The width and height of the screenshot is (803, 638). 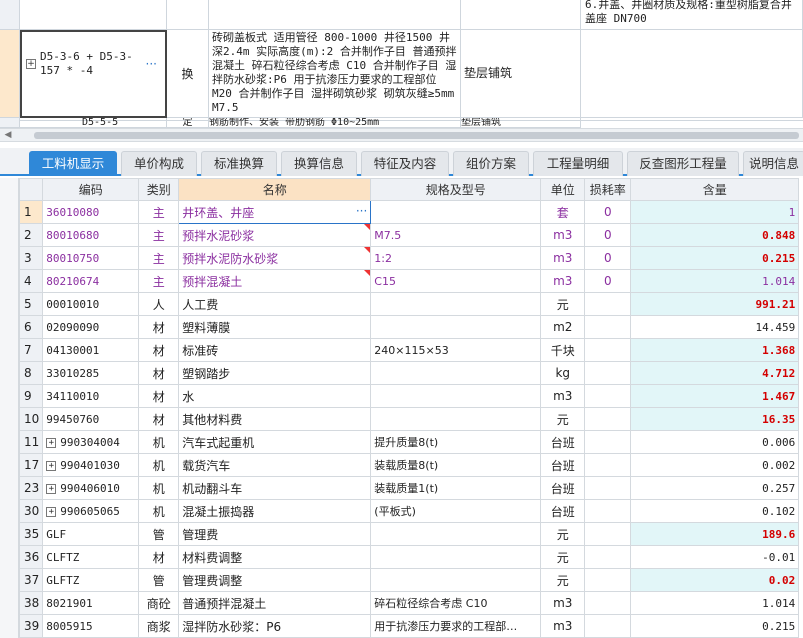 I want to click on code-cell: +990605065, so click(x=91, y=511).